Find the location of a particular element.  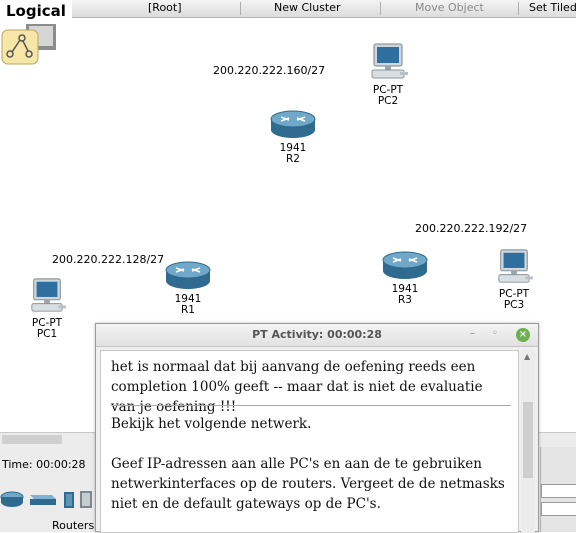

pc-device: PC-PT PC1 is located at coordinates (47, 308).